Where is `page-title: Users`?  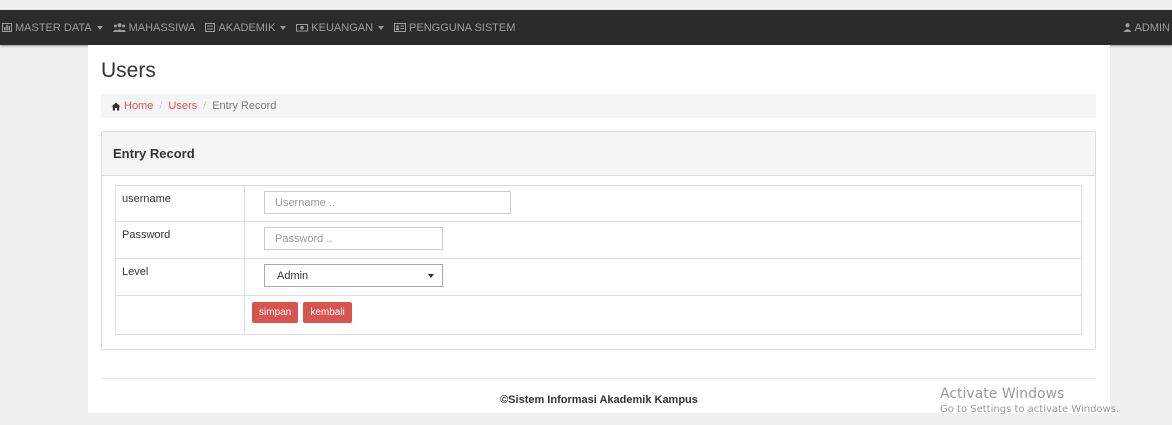 page-title: Users is located at coordinates (128, 70).